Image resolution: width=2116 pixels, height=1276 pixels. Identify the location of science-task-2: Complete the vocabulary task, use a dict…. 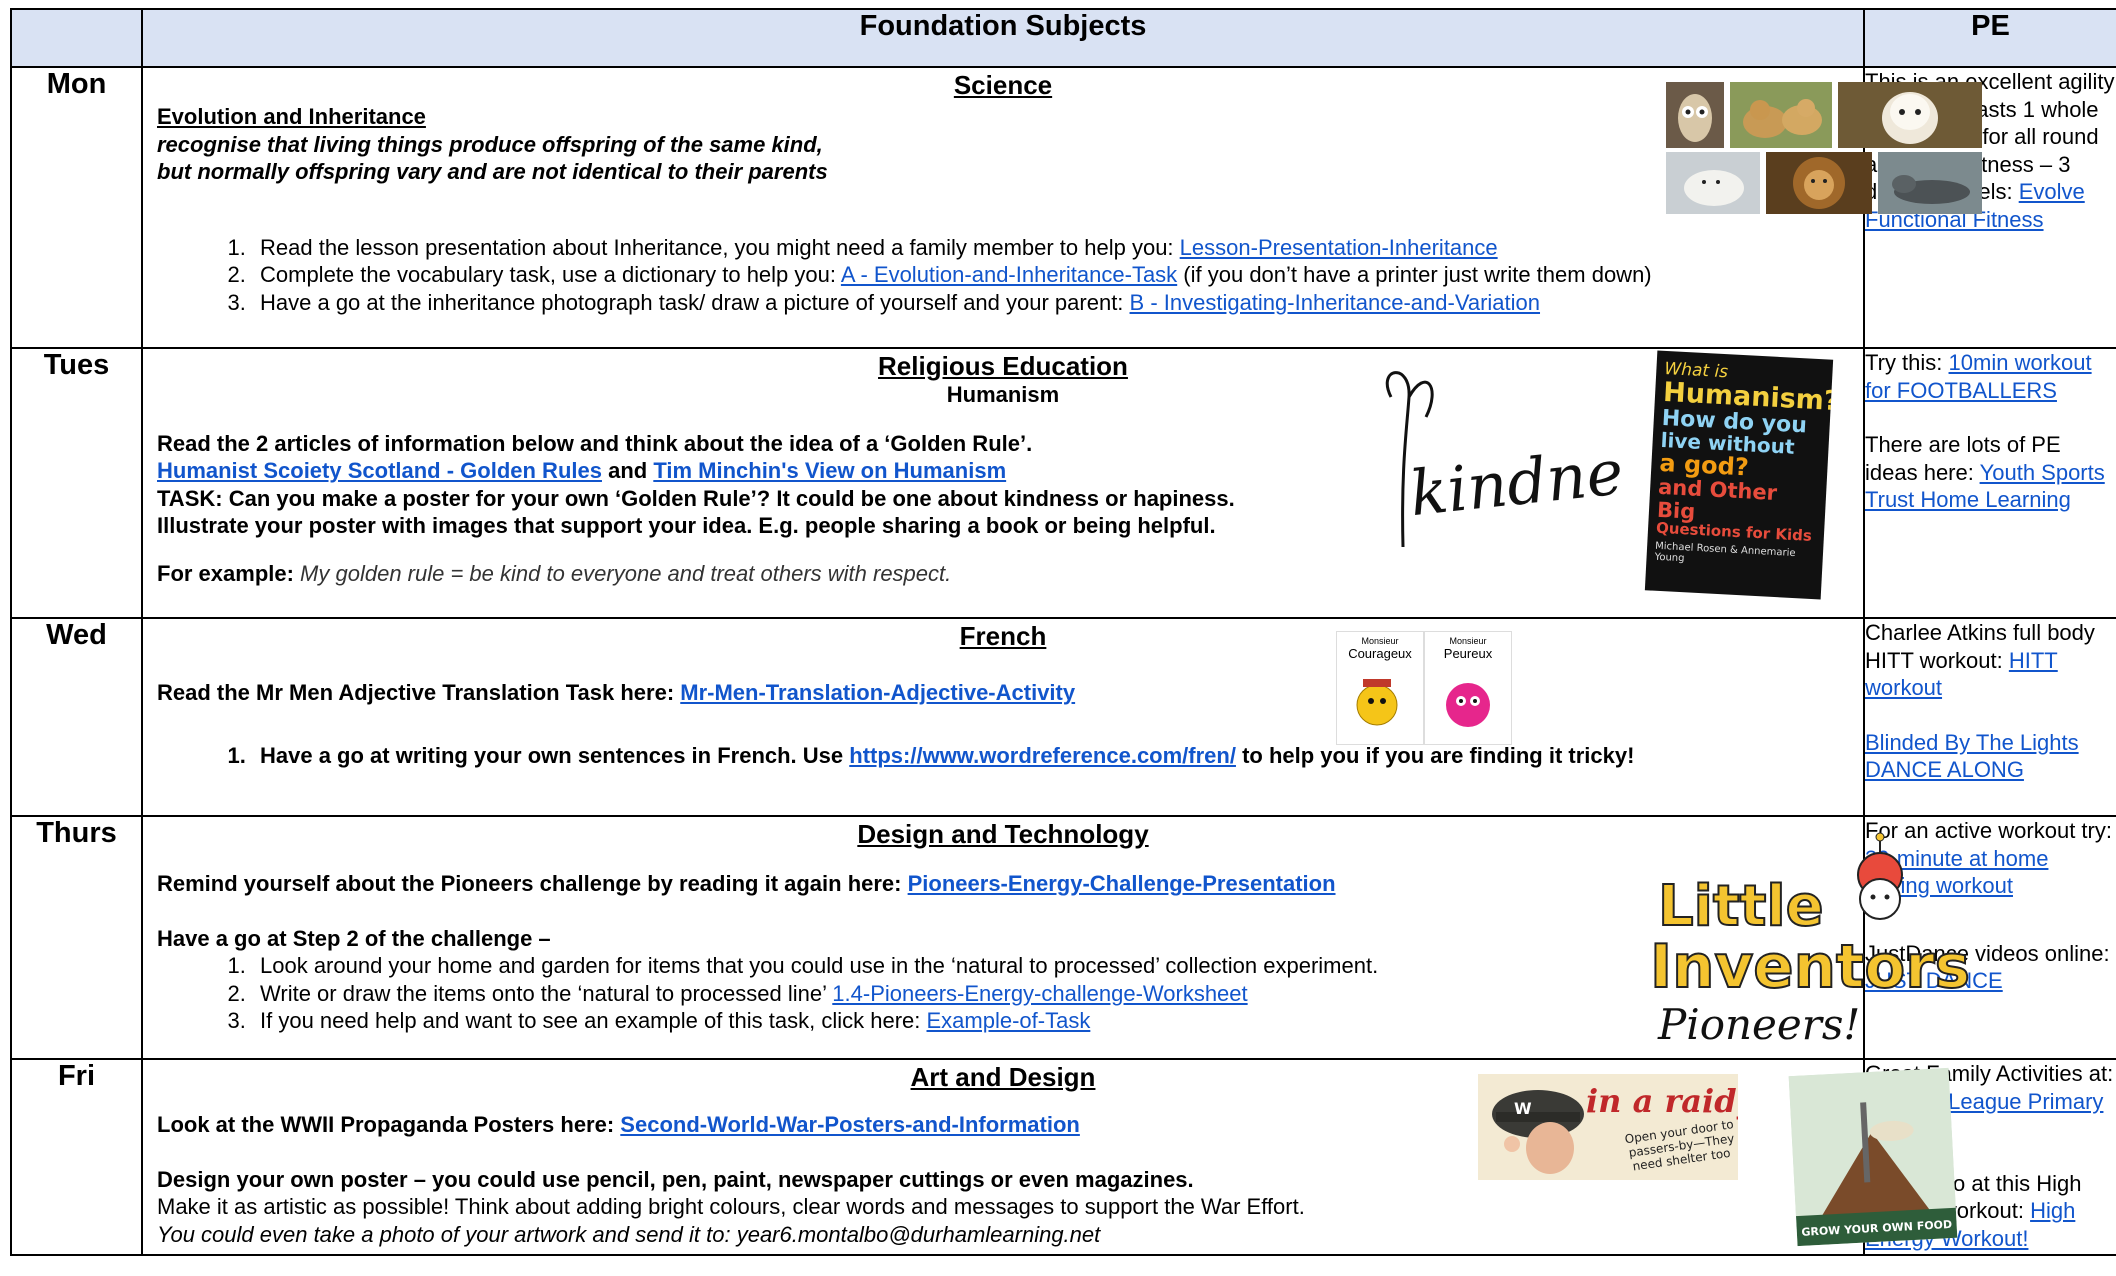
(1050, 275).